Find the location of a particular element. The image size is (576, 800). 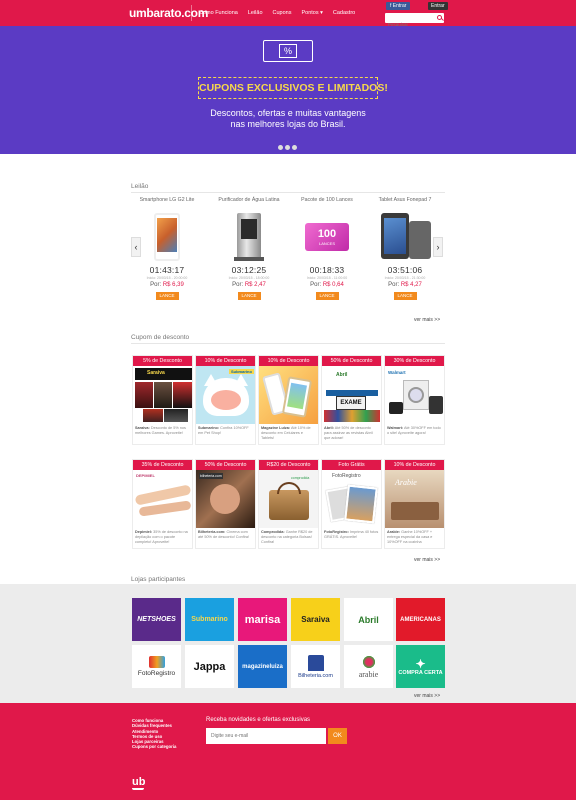

auction-price: Por: R$ 2,47 is located at coordinates (249, 285).